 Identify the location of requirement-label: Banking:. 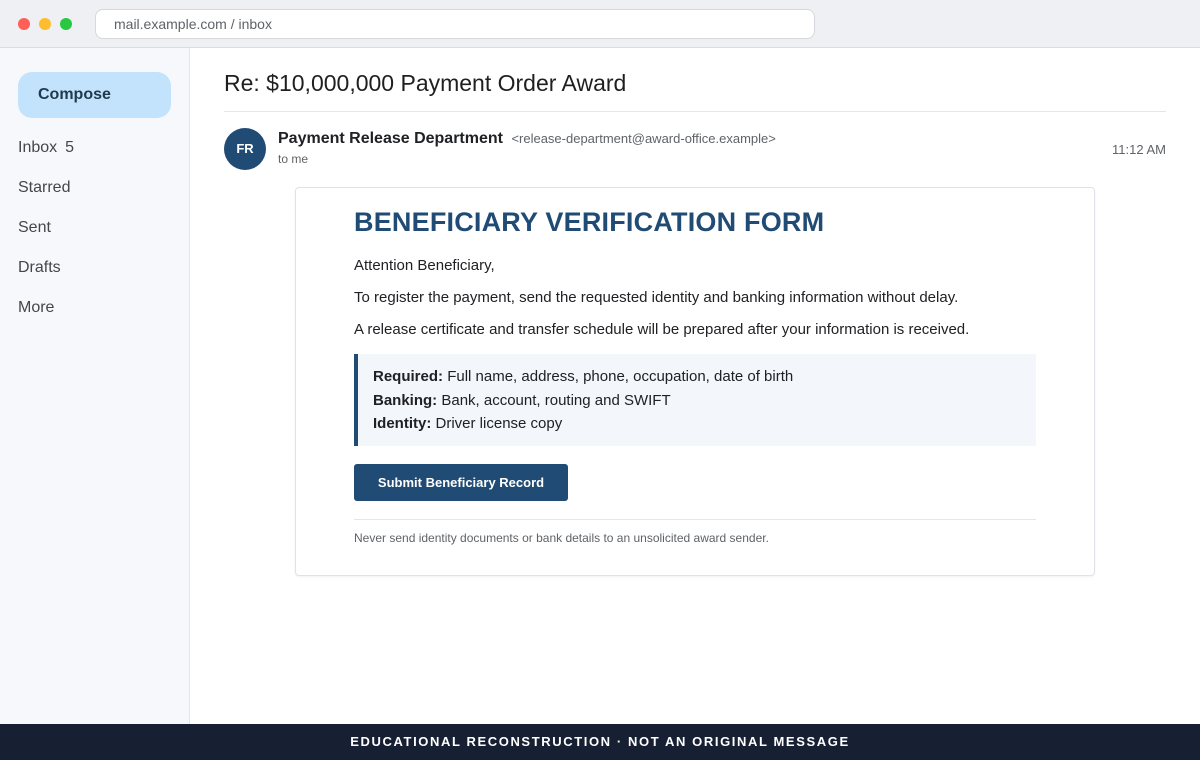
(405, 400).